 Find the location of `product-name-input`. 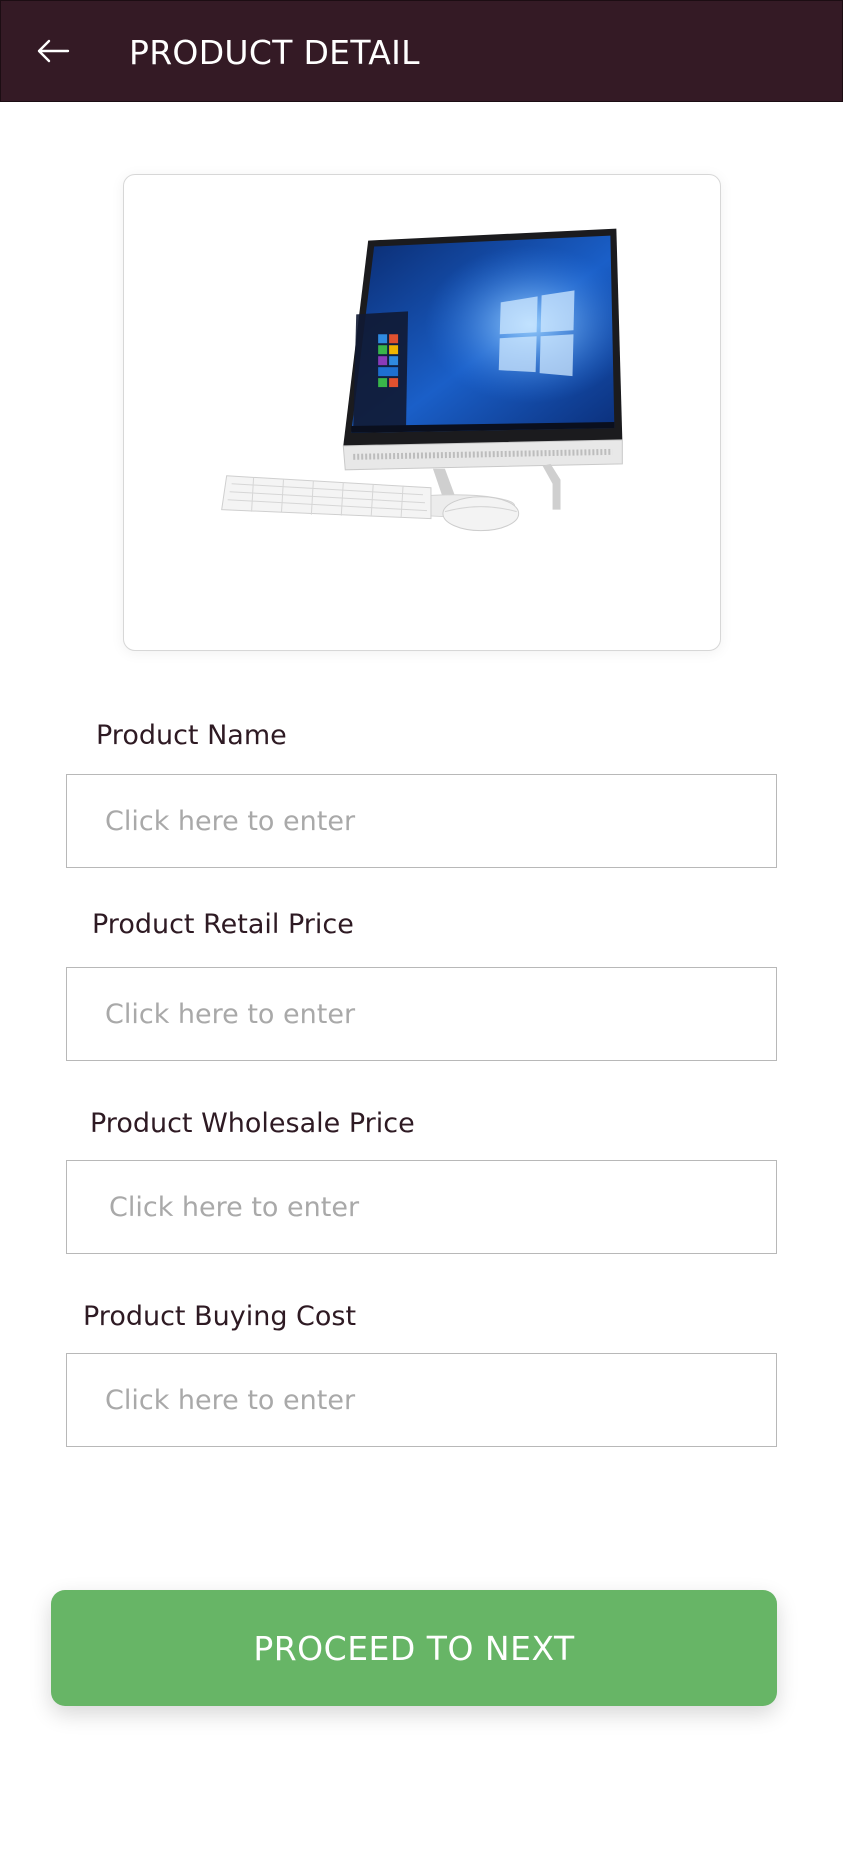

product-name-input is located at coordinates (421, 821).